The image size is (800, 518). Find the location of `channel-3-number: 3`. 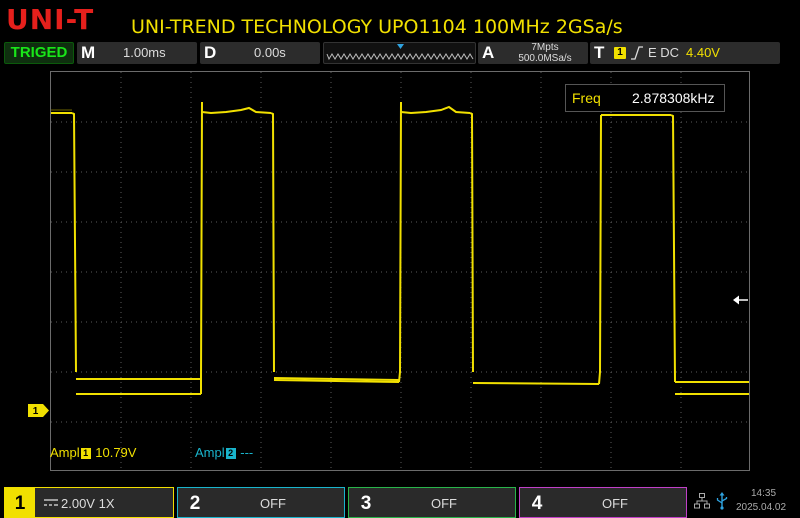

channel-3-number: 3 is located at coordinates (366, 503).